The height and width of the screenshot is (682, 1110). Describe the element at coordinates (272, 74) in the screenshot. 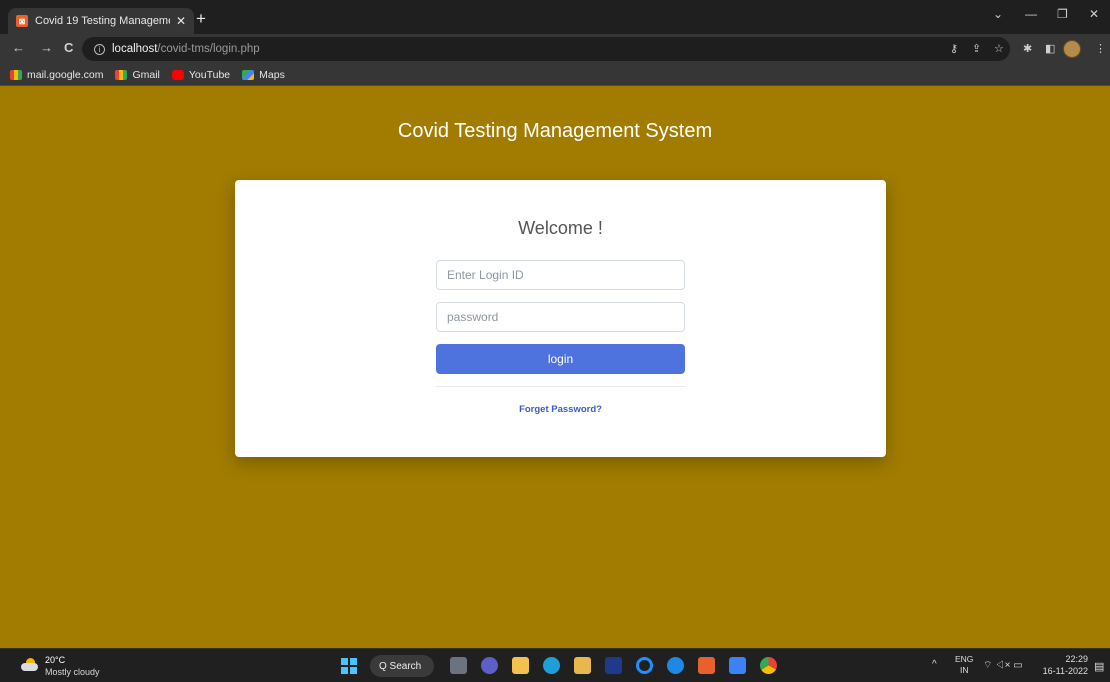

I see `bookmark-label: Maps` at that location.